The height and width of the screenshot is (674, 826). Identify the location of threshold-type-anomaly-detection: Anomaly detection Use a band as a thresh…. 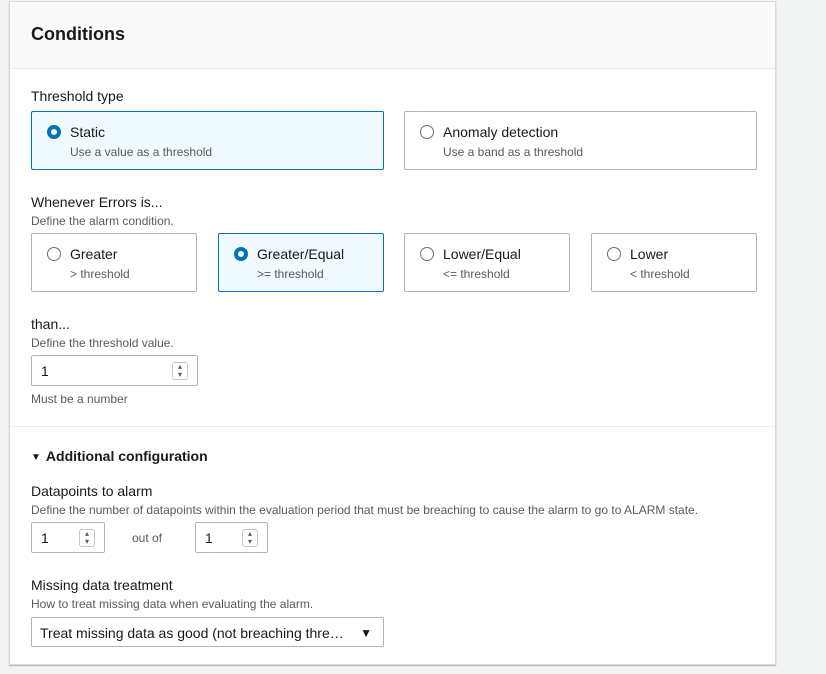
(580, 140).